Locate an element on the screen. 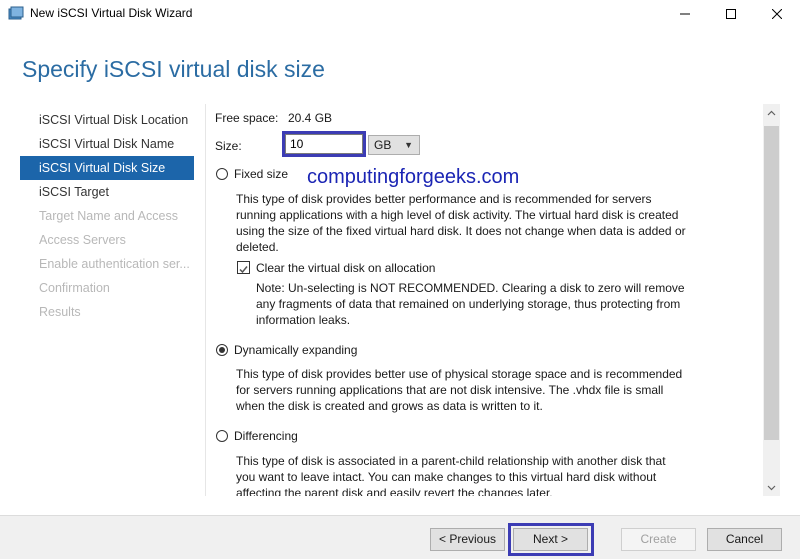 The width and height of the screenshot is (800, 559). size-label: Size: is located at coordinates (228, 146).